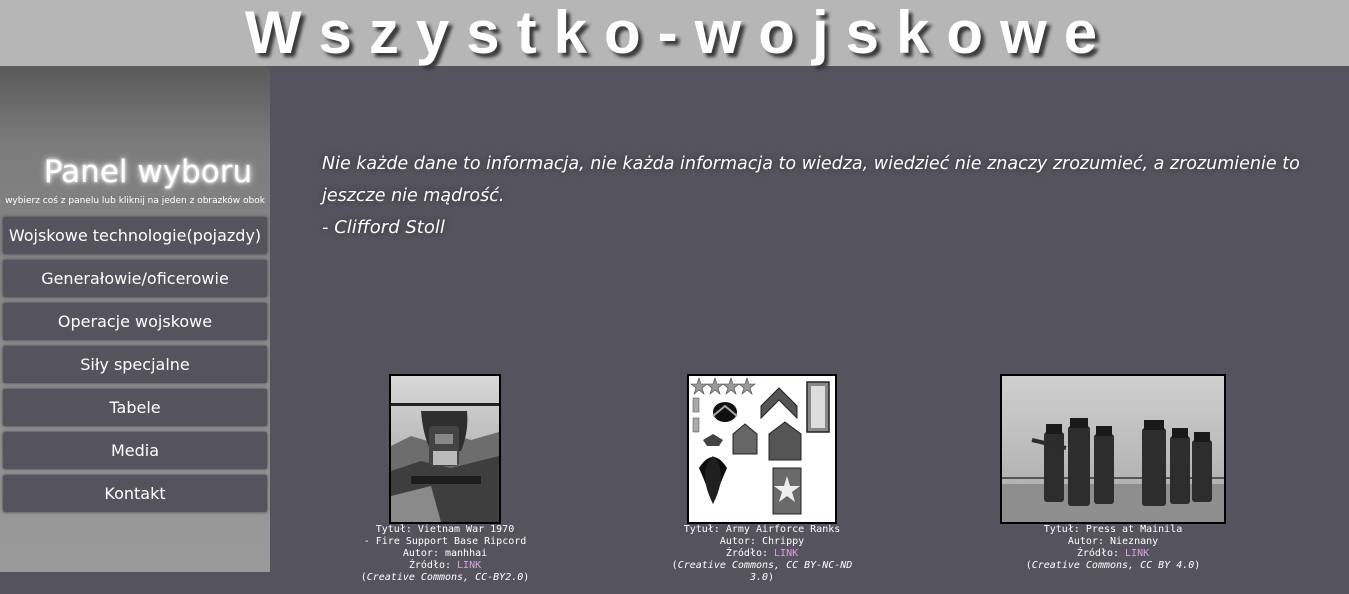 The width and height of the screenshot is (1349, 594). I want to click on caption-title-cont: - Fire Support Base Ripcord, so click(445, 541).